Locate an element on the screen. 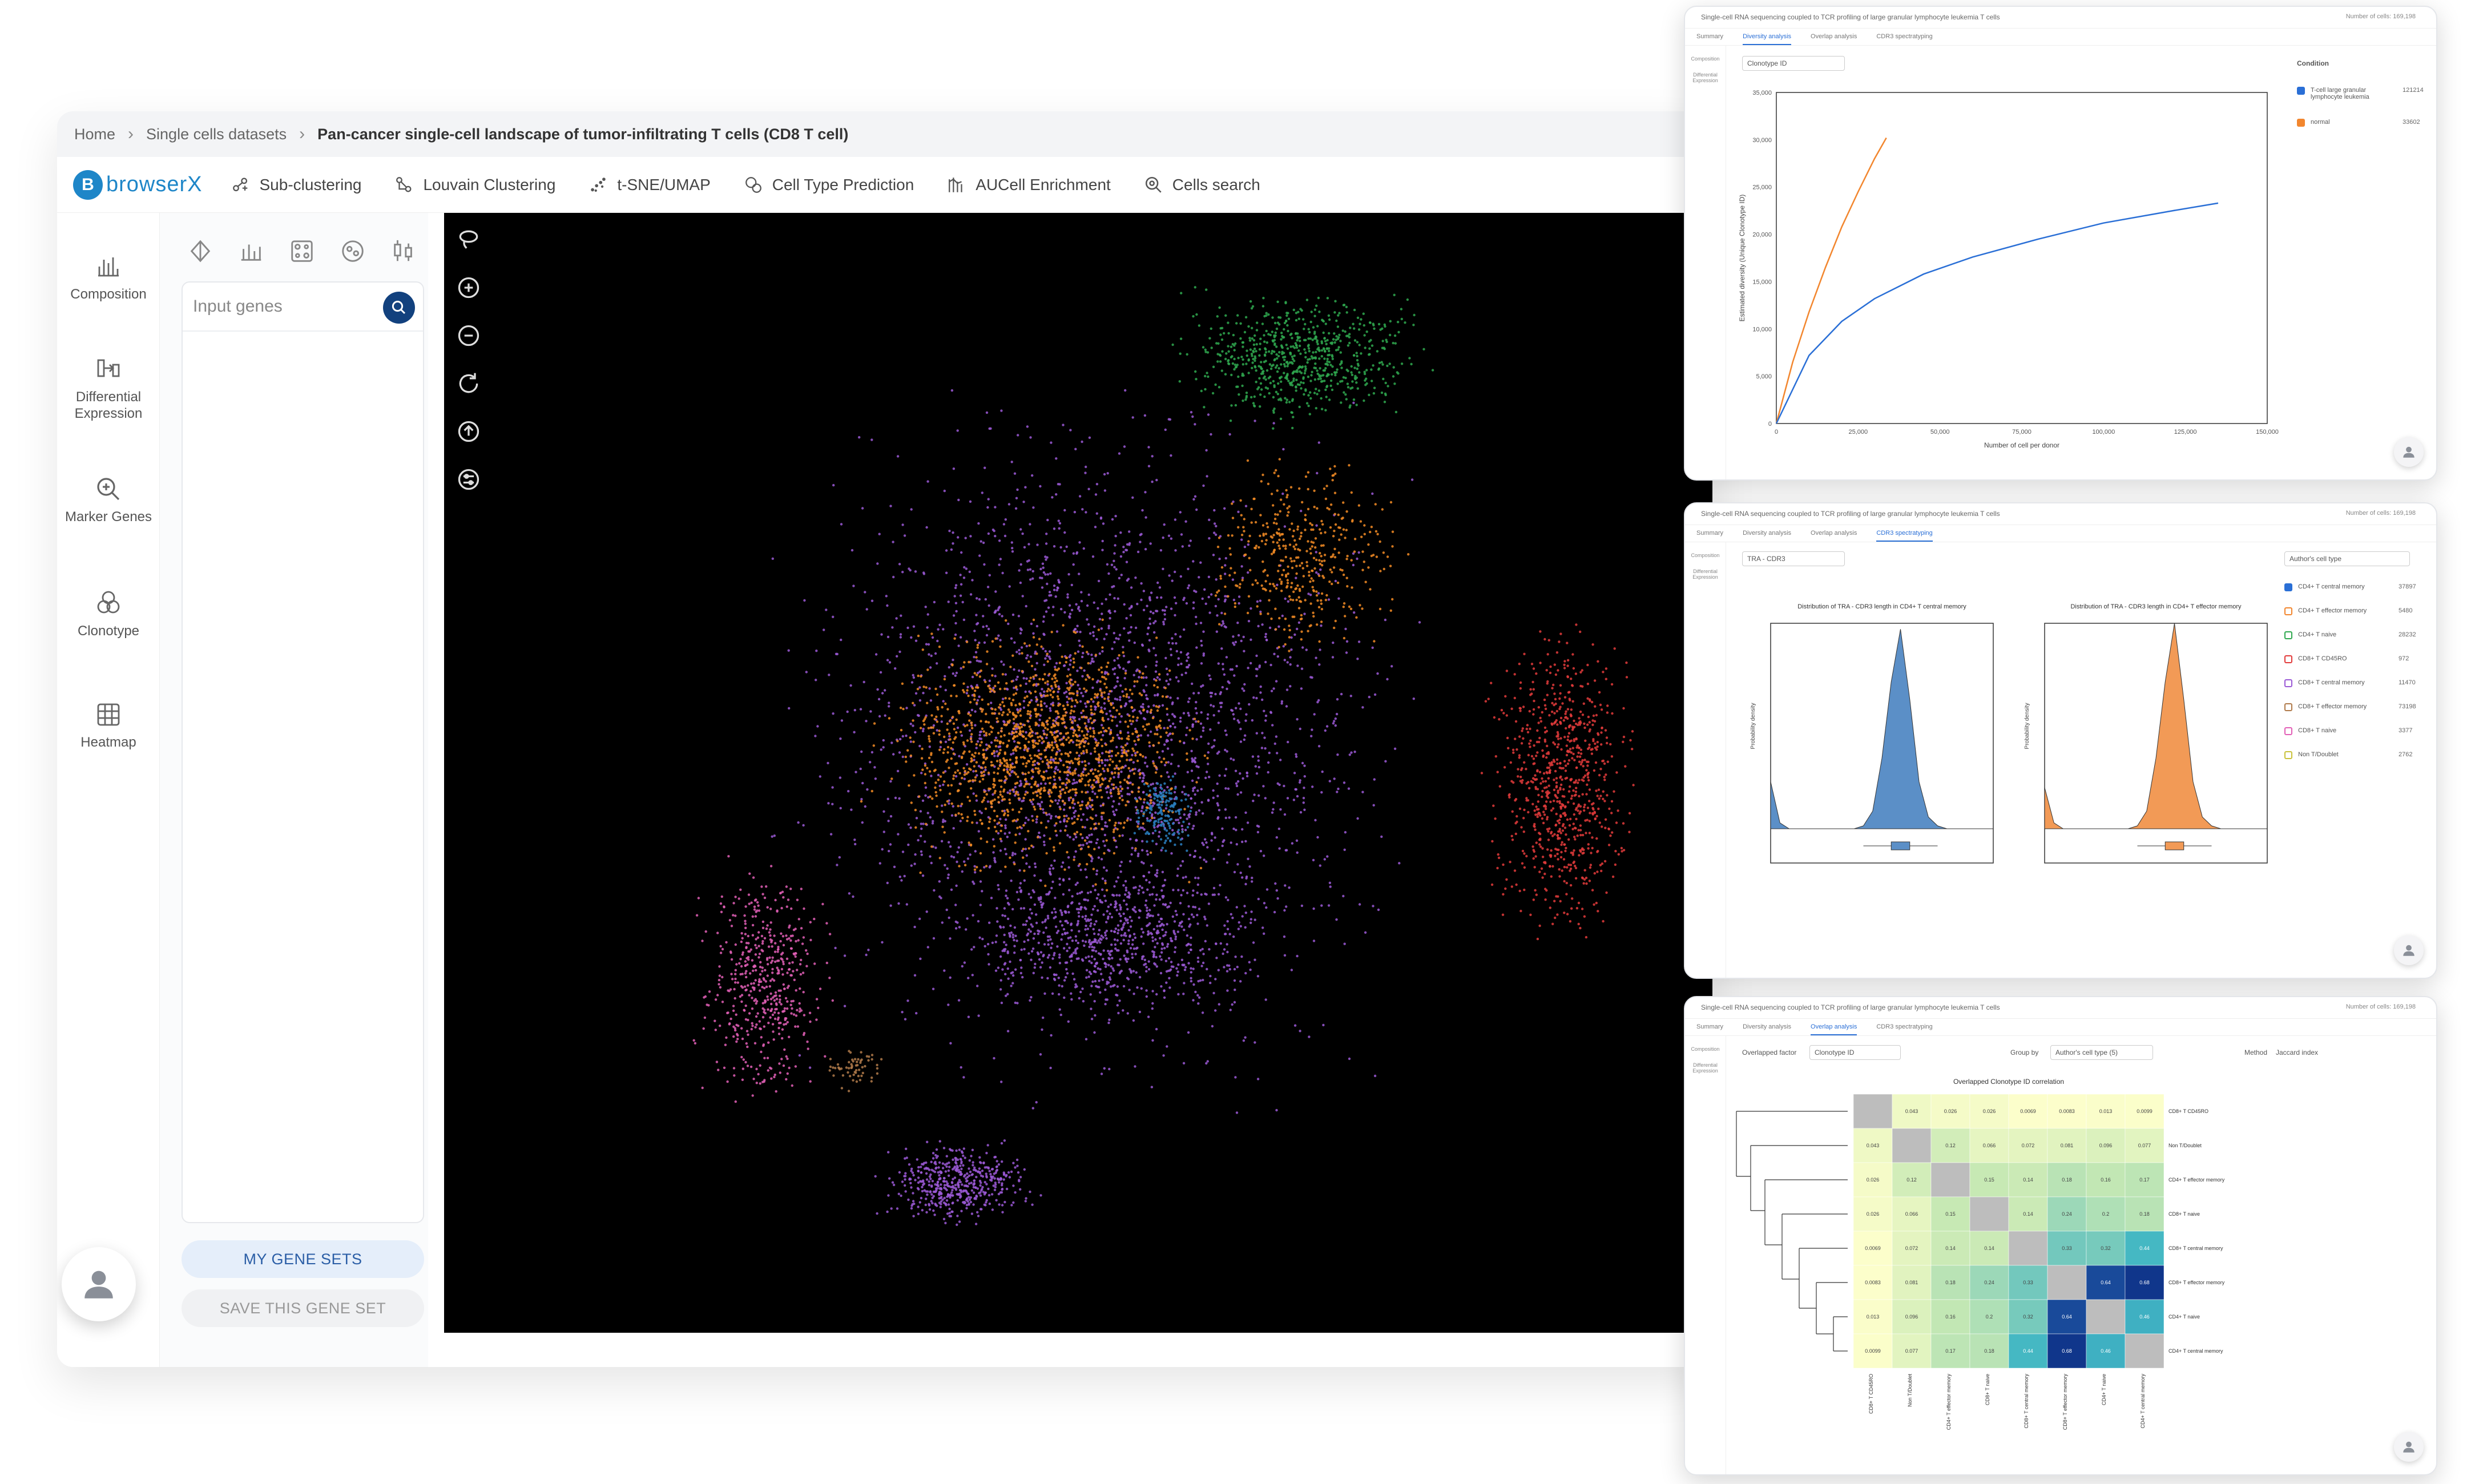 The image size is (2483, 1484). sub-clustering-button: Sub-clustering is located at coordinates (296, 185).